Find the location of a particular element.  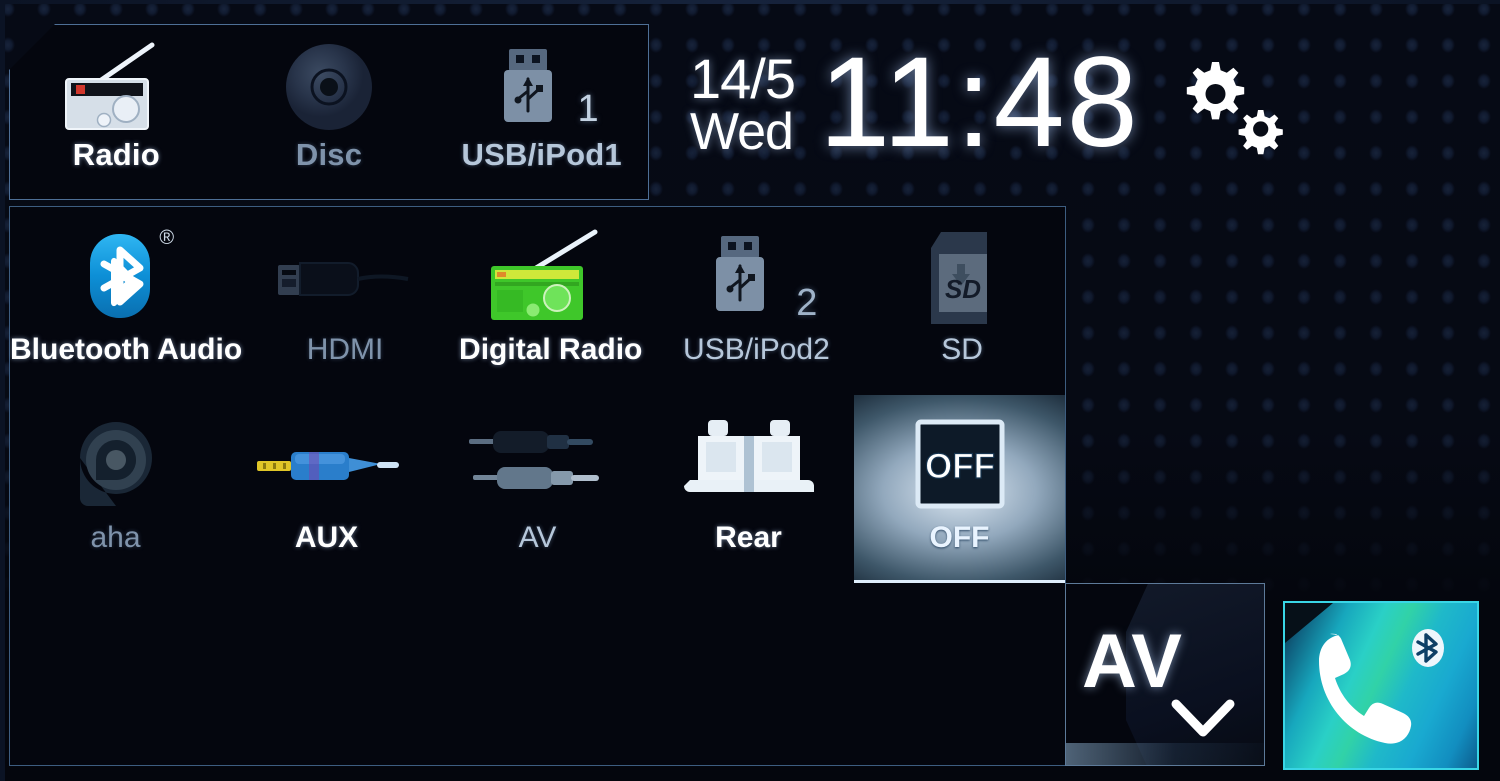

source-button-disc: Disc is located at coordinates (329, 112).